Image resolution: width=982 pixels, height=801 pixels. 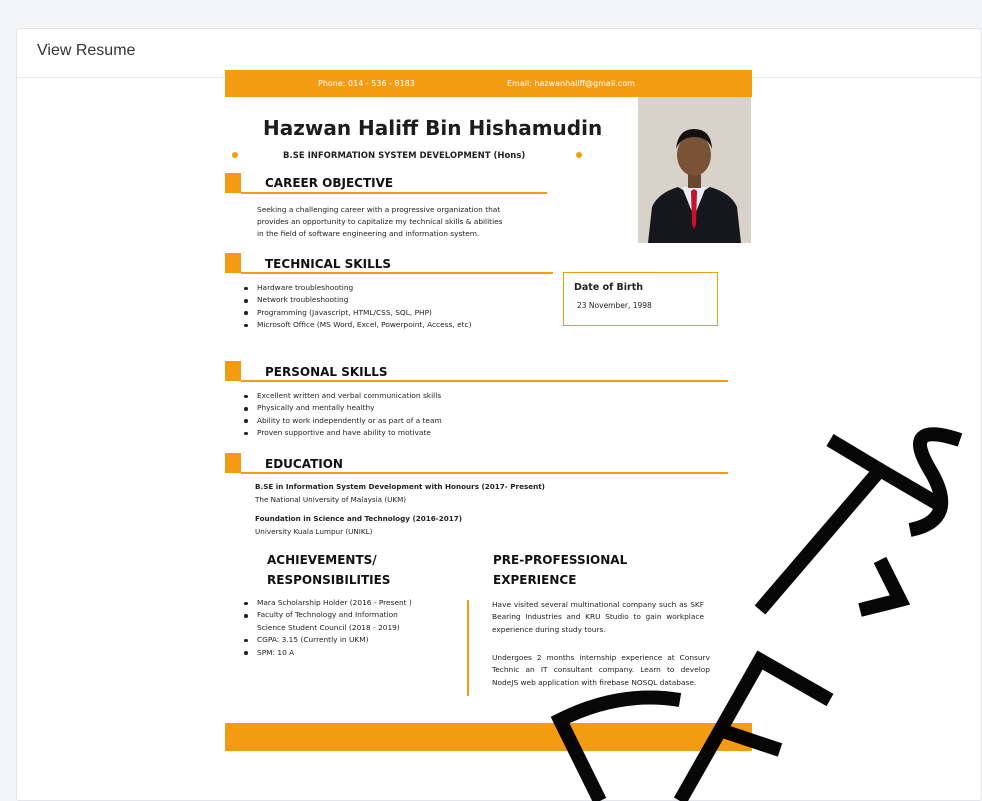 What do you see at coordinates (327, 640) in the screenshot?
I see `list-item: CGPA: 3.15 (Currently in UKM)` at bounding box center [327, 640].